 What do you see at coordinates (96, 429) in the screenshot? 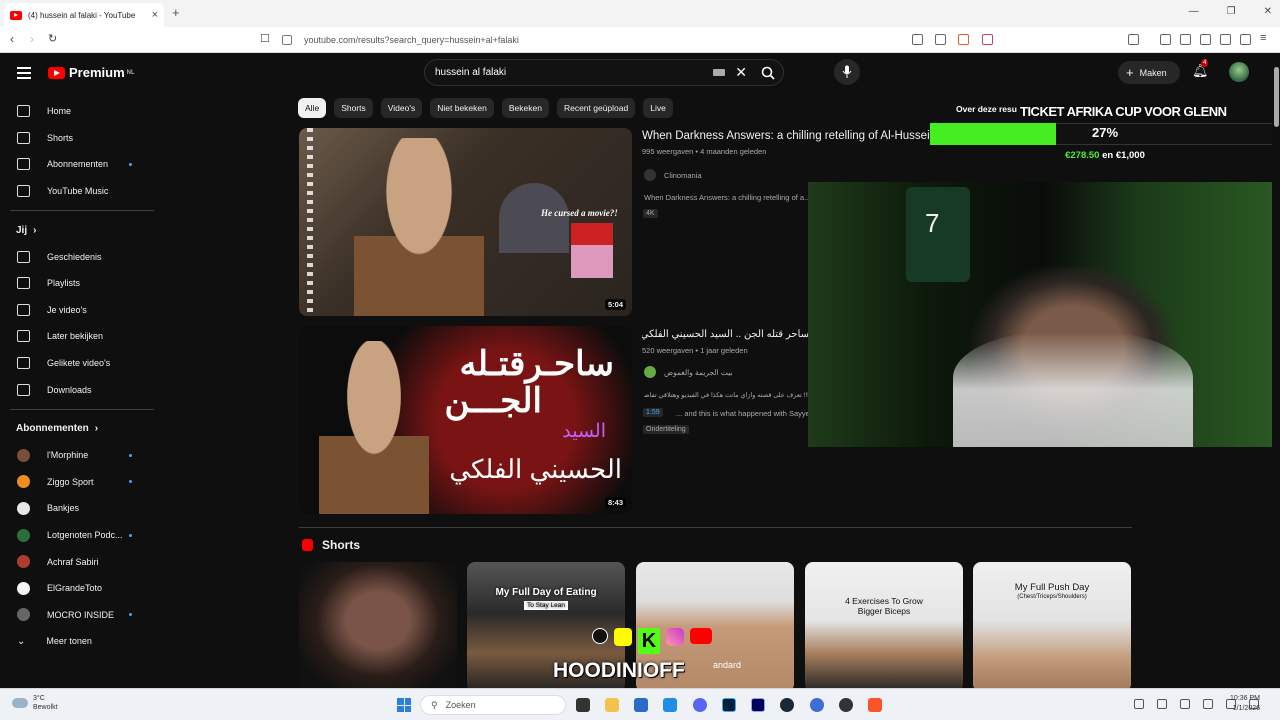
I see `chevron-right-icon: ›` at bounding box center [96, 429].